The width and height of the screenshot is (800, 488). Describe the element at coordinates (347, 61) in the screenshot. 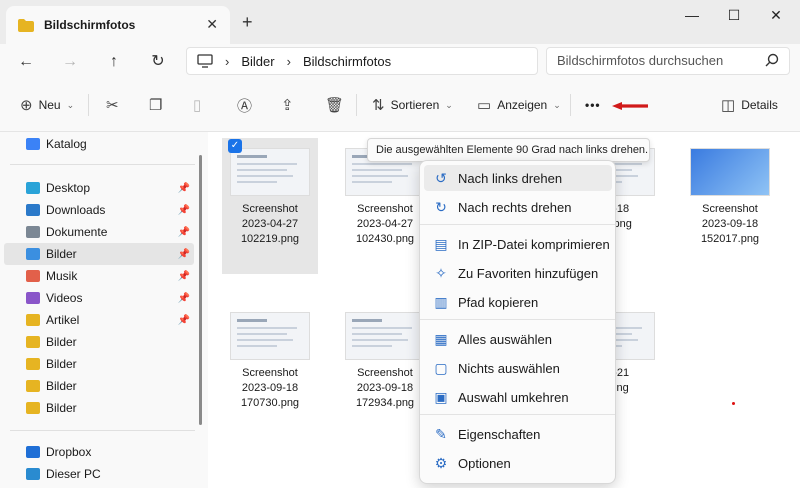

I see `breadcrumb-bildschirmfotos: Bildschirmfotos` at that location.